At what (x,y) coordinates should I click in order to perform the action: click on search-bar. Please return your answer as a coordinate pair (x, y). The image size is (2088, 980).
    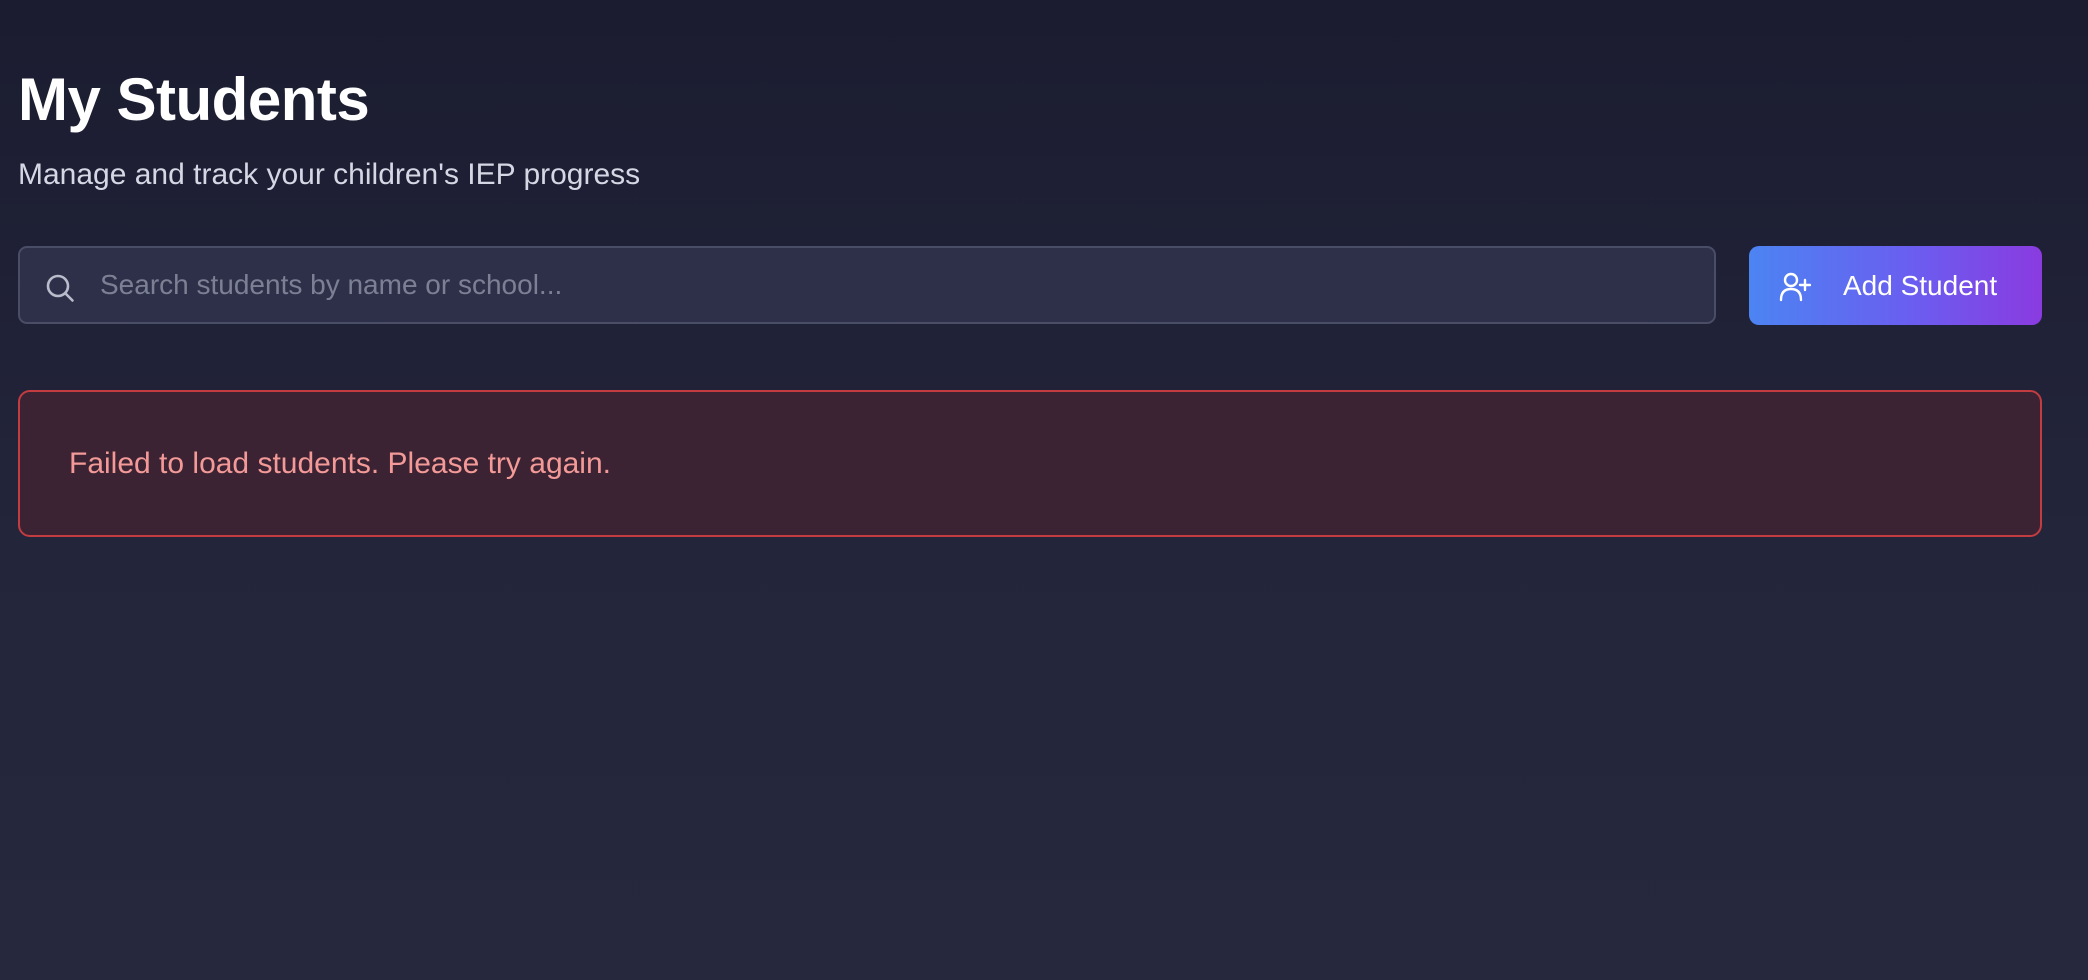
    Looking at the image, I should click on (867, 285).